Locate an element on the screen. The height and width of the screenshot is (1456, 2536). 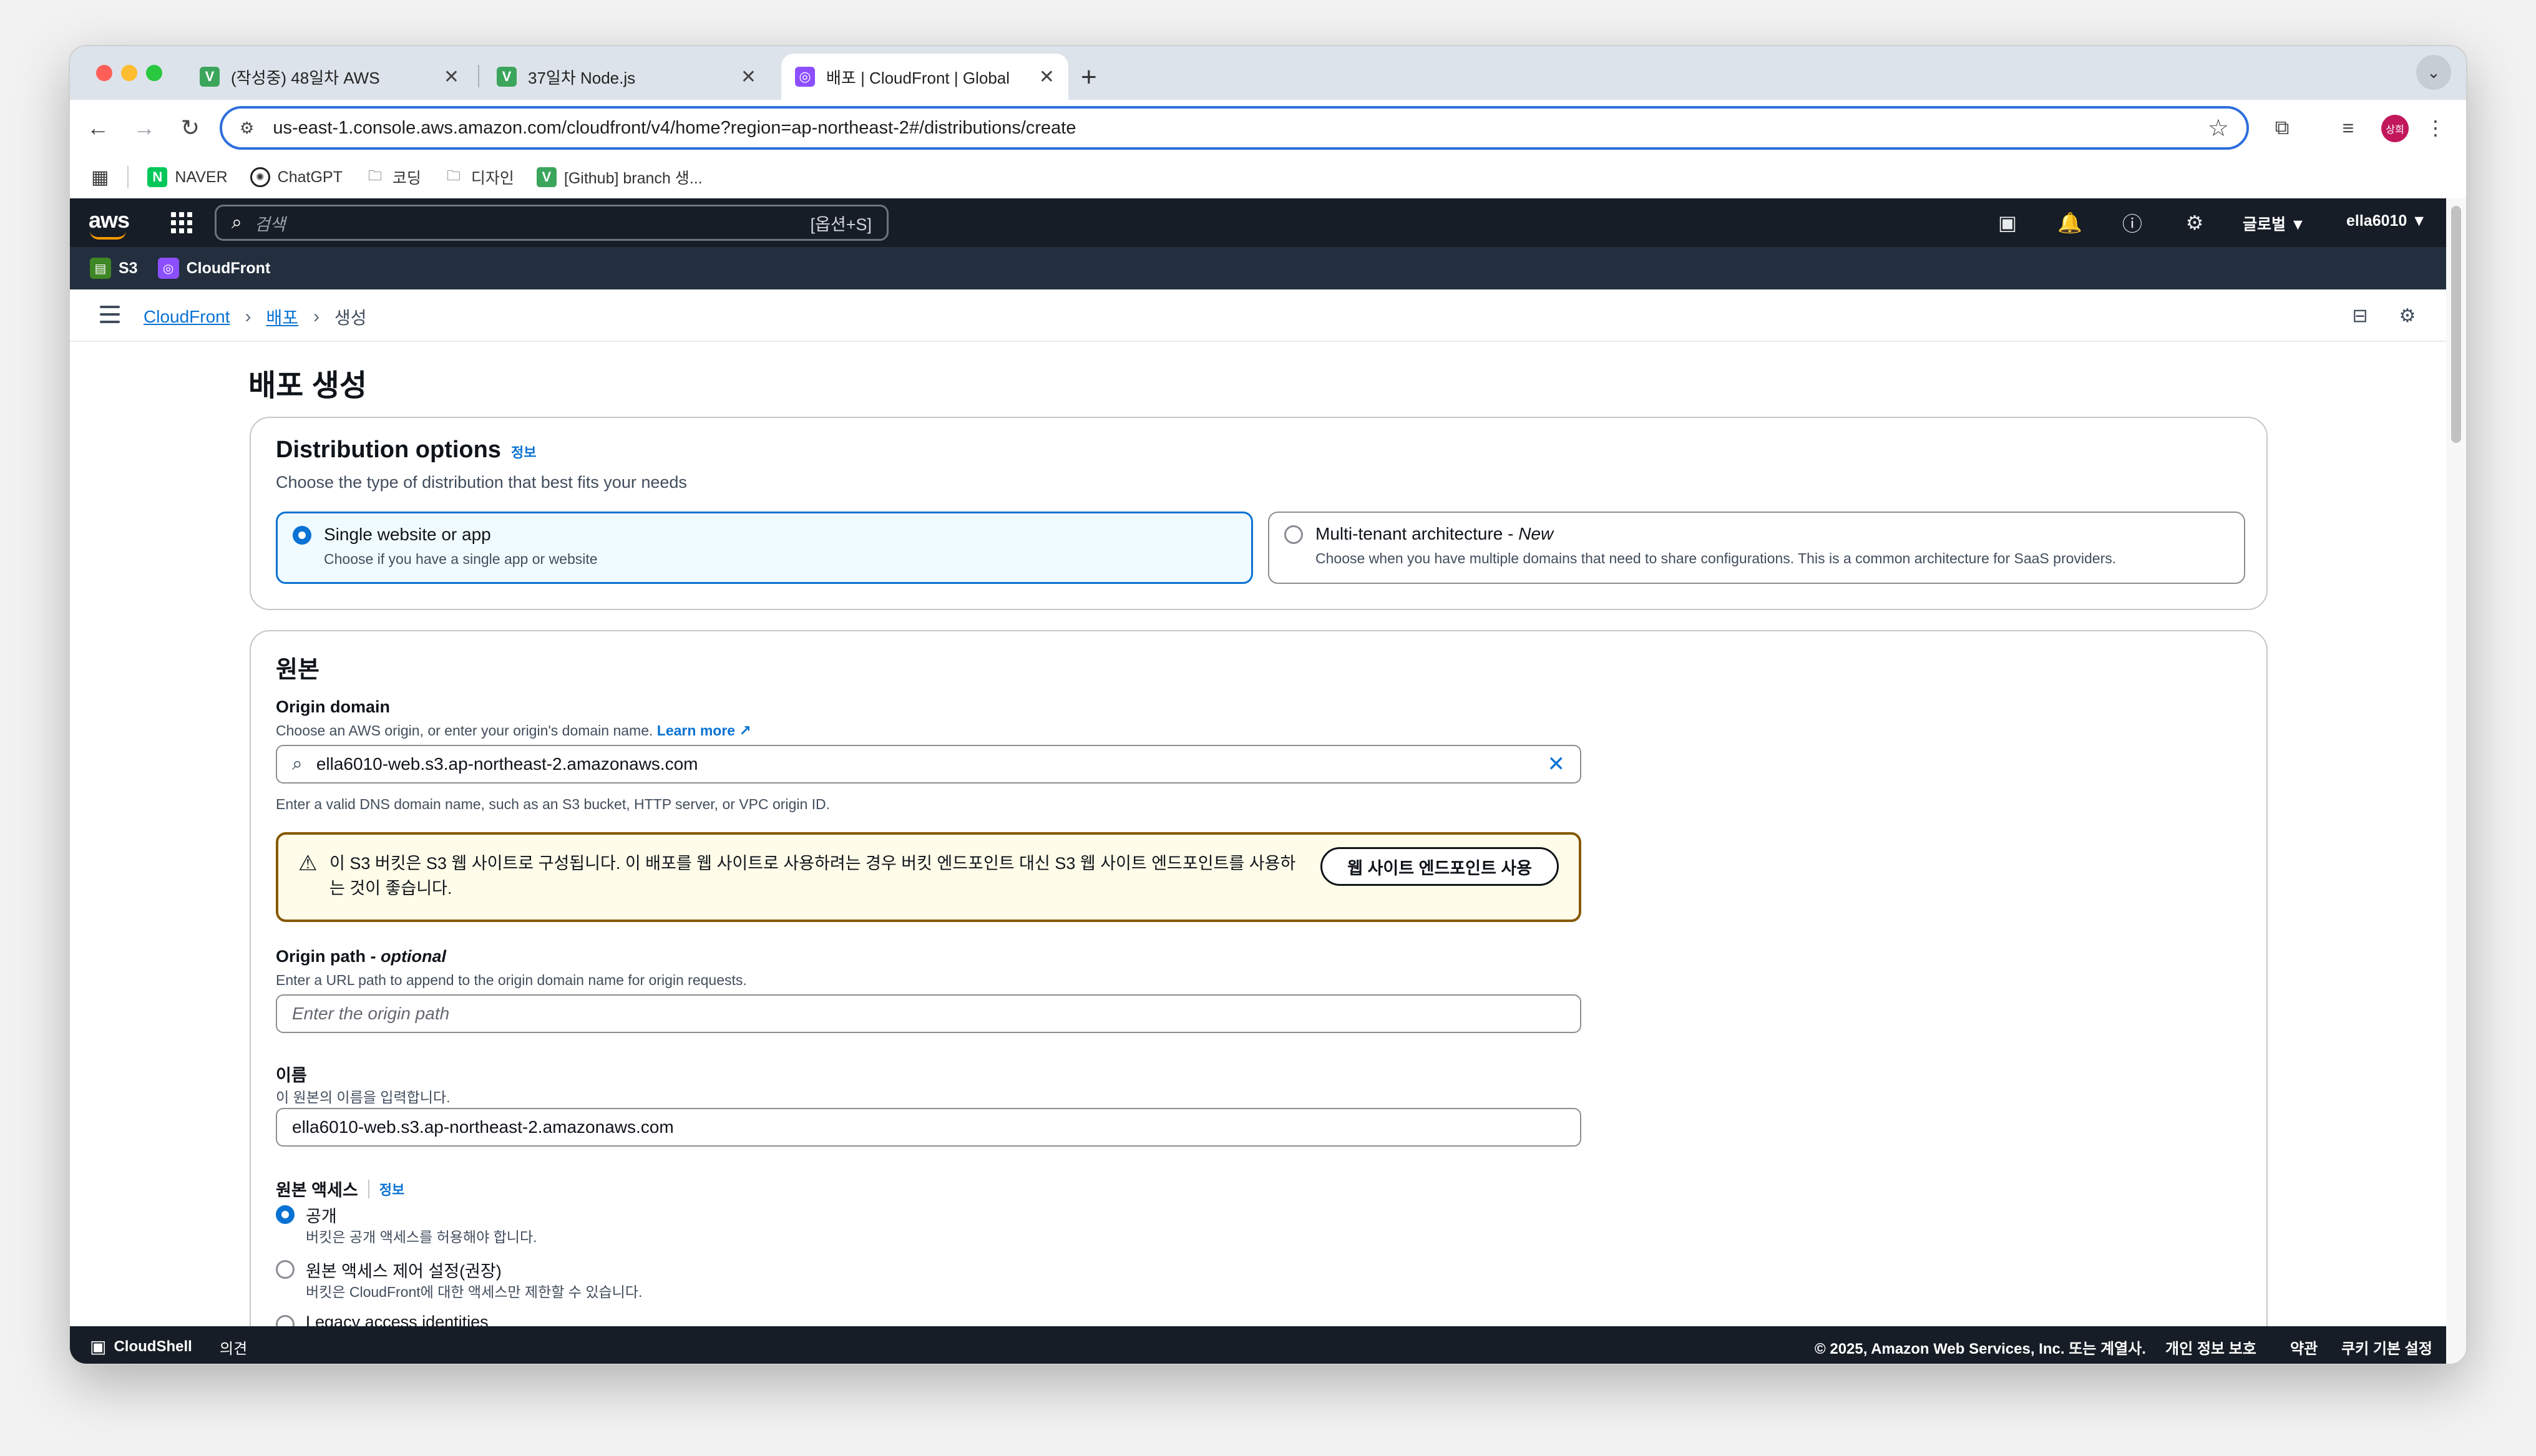
clear-icon: ✕ is located at coordinates (1557, 765).